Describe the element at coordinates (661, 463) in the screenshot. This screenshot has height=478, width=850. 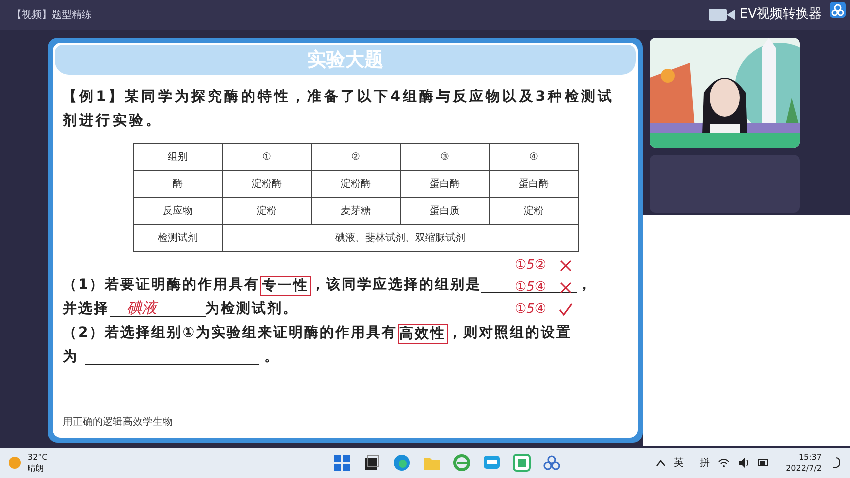
I see `chevron-up-icon` at that location.